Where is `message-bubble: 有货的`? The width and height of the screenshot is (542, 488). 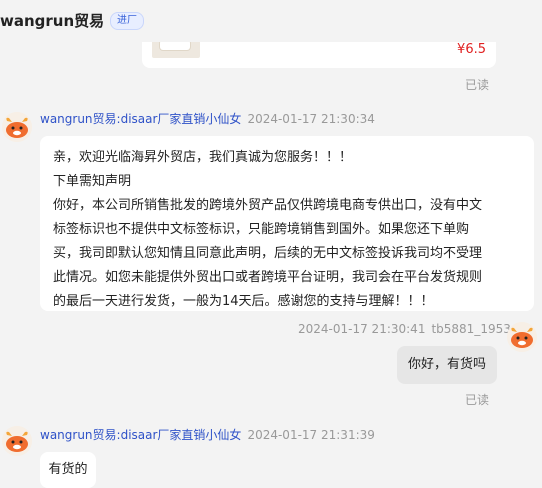 message-bubble: 有货的 is located at coordinates (68, 470).